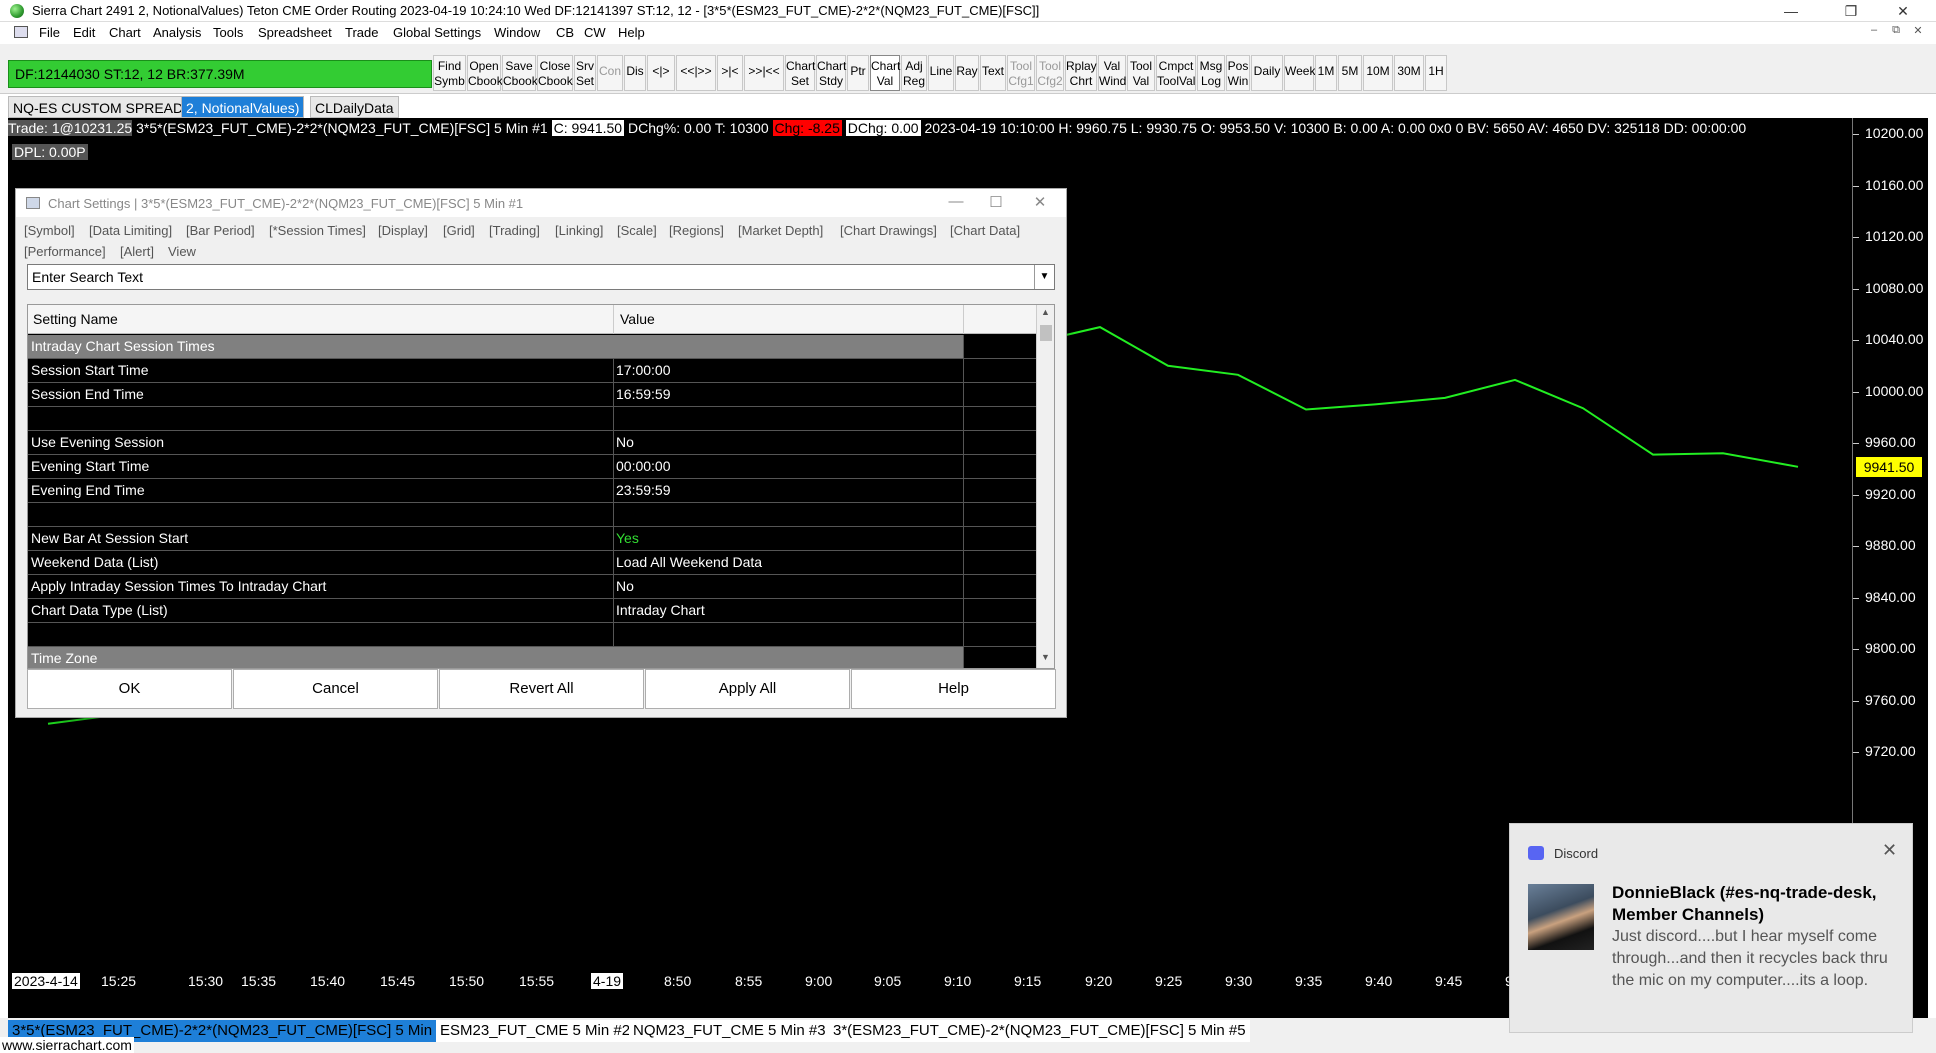 This screenshot has width=1936, height=1053. Describe the element at coordinates (517, 32) in the screenshot. I see `menu-window: Window` at that location.